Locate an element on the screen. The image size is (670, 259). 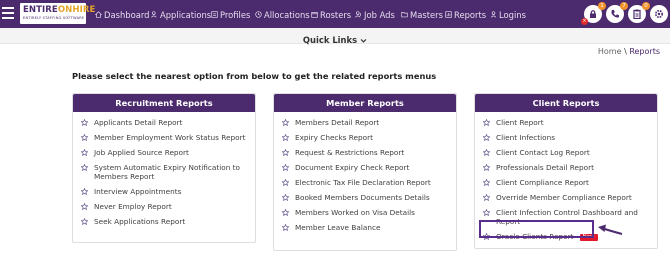
clock-icon is located at coordinates (258, 14).